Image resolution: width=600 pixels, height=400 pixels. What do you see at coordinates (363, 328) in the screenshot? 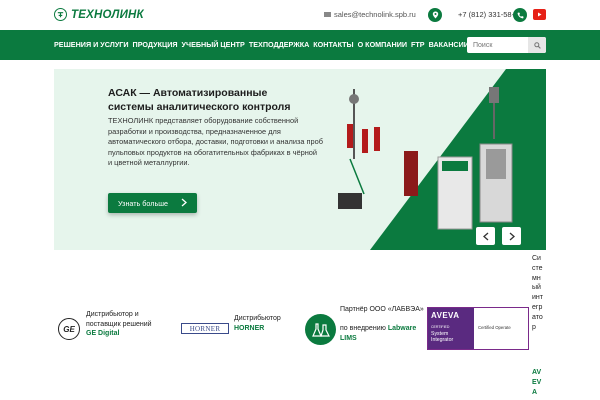
I see `labvea-partner-role: по внедрению` at bounding box center [363, 328].